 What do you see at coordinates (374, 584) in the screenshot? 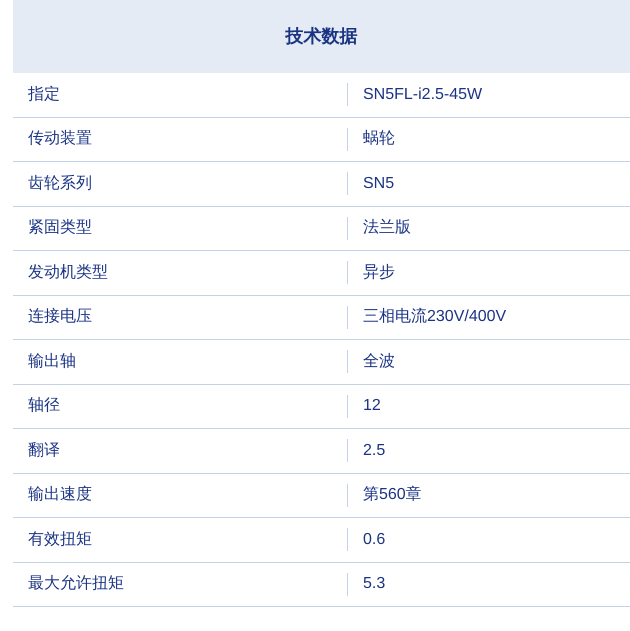
I see `table-cell-text: 5.3` at bounding box center [374, 584].